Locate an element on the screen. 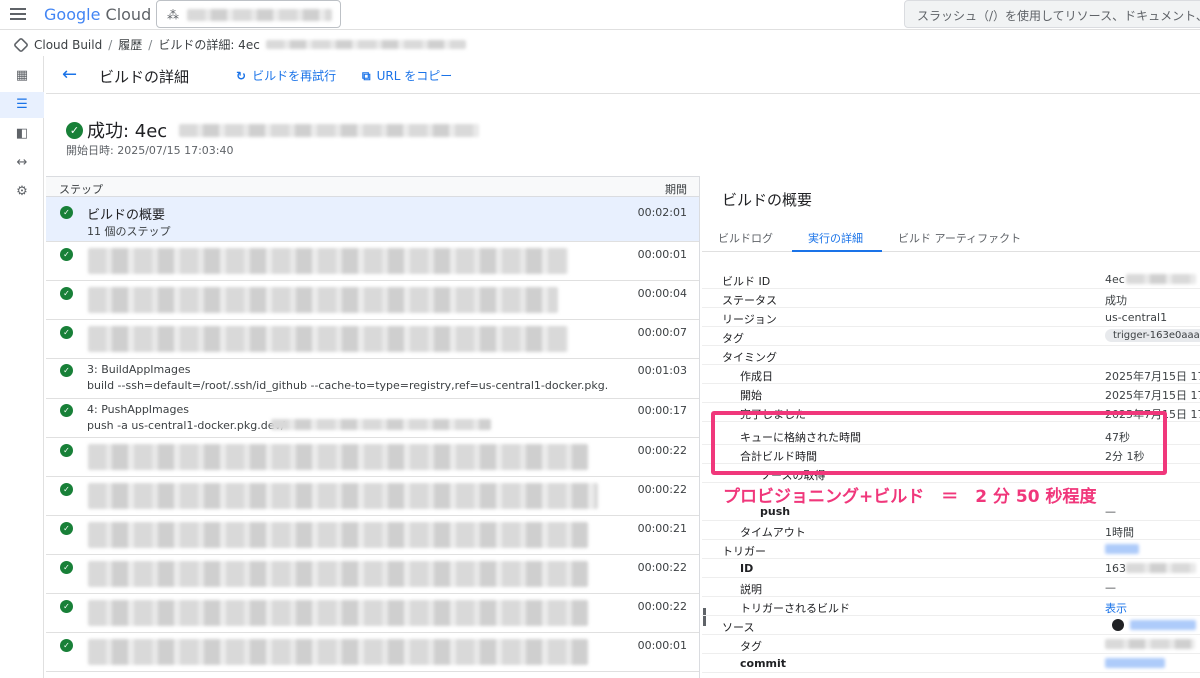 This screenshot has width=1200, height=678. column-duration: 期間 is located at coordinates (676, 189).